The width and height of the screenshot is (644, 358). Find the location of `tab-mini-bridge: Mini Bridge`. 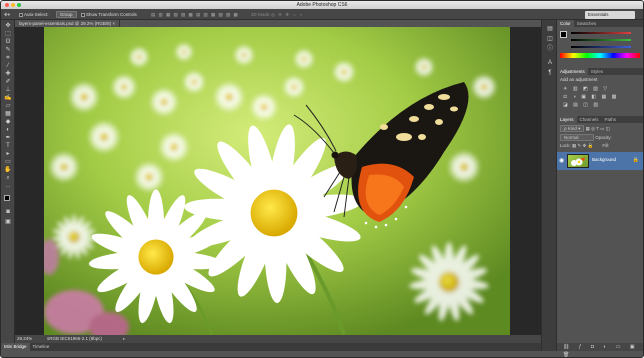

tab-mini-bridge: Mini Bridge is located at coordinates (15, 347).